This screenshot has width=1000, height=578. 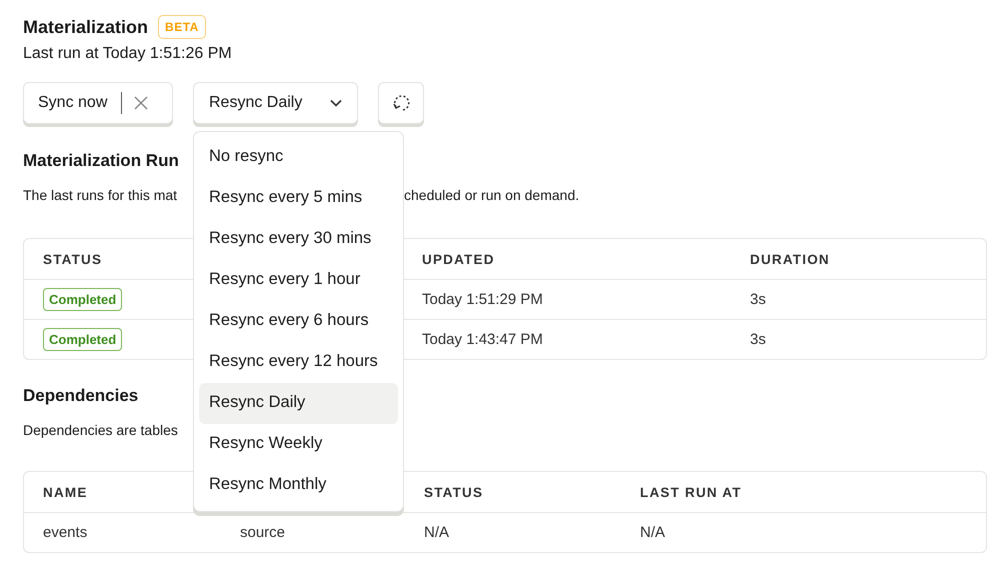 What do you see at coordinates (100, 430) in the screenshot?
I see `description-text: Dependencies are tables` at bounding box center [100, 430].